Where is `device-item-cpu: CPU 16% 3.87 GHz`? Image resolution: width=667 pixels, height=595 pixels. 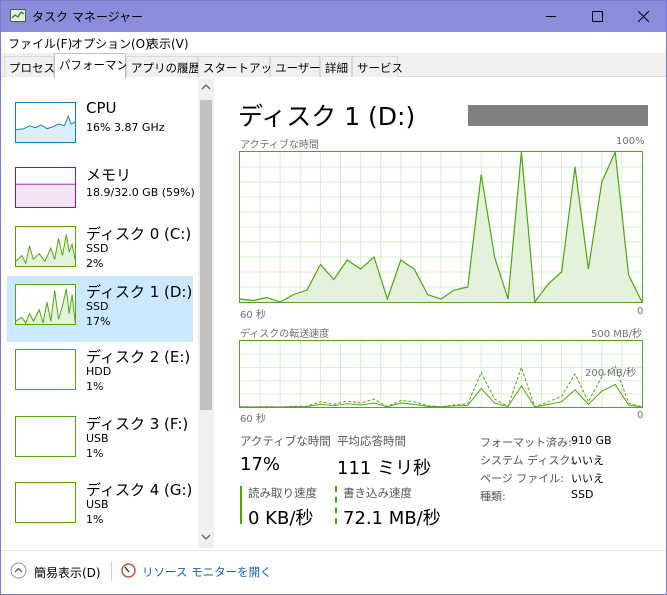 device-item-cpu: CPU 16% 3.87 GHz is located at coordinates (100, 127).